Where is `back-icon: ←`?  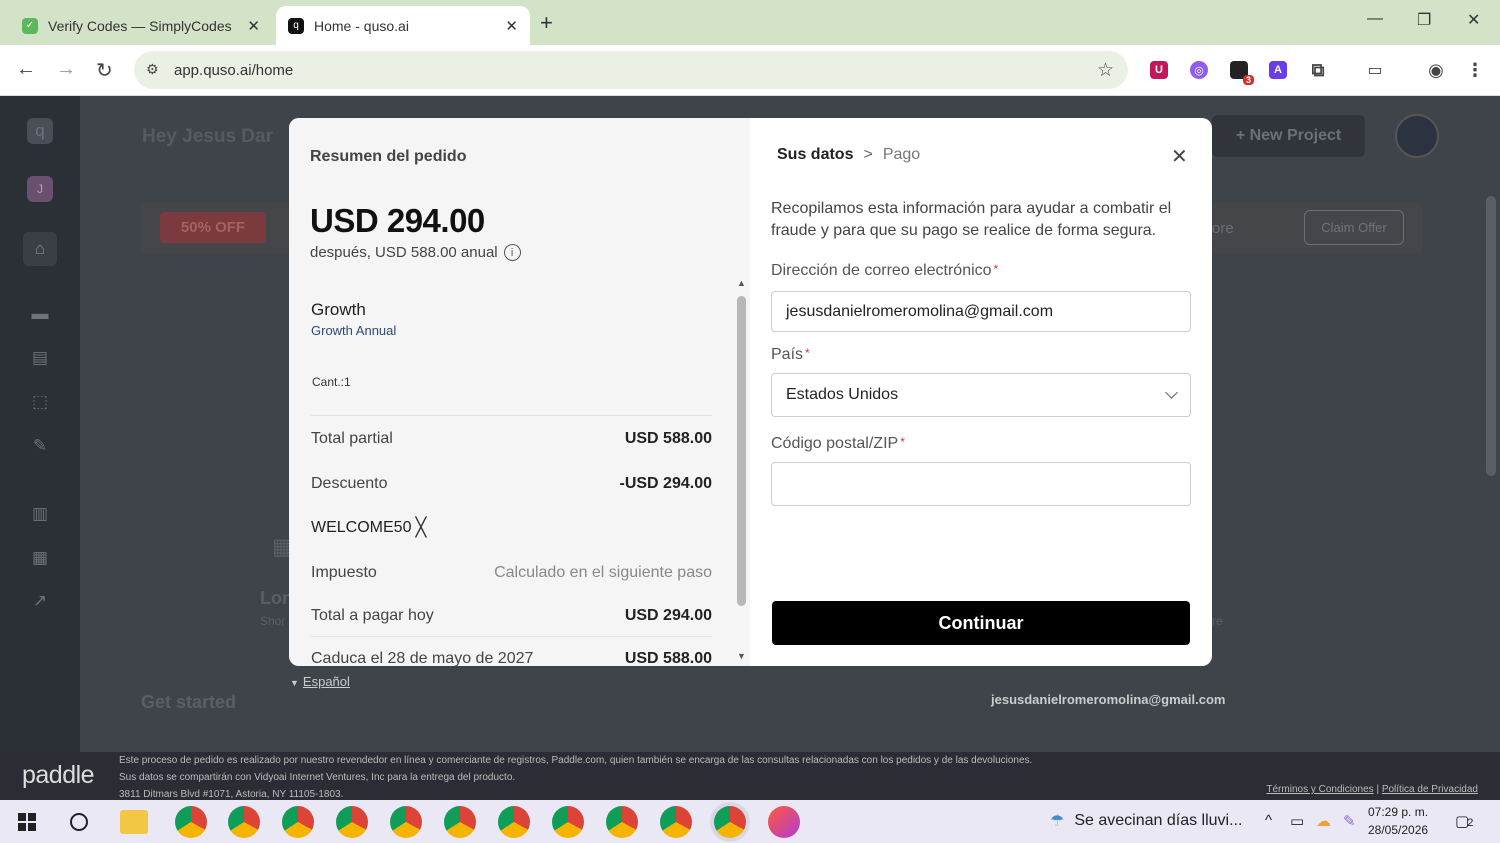
back-icon: ← is located at coordinates (26, 69).